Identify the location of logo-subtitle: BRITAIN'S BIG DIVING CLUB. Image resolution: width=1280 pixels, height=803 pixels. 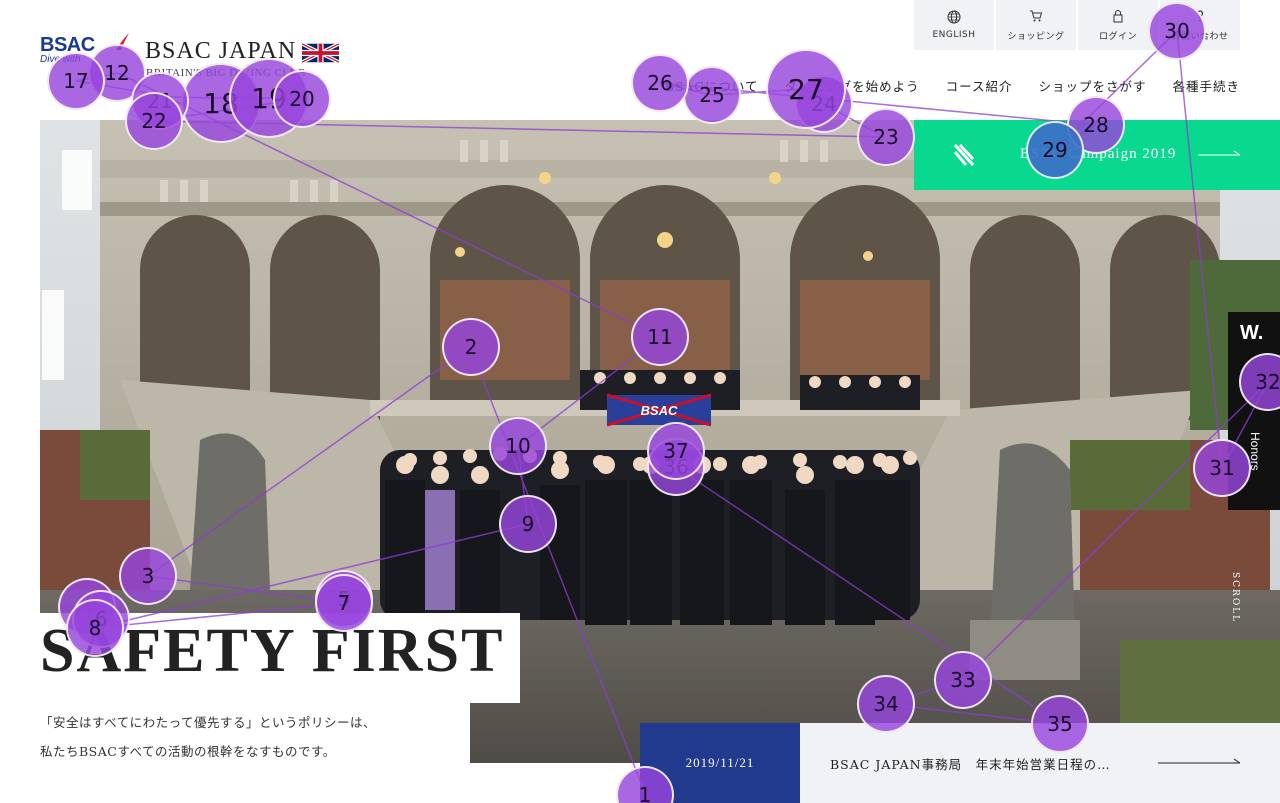
(226, 73).